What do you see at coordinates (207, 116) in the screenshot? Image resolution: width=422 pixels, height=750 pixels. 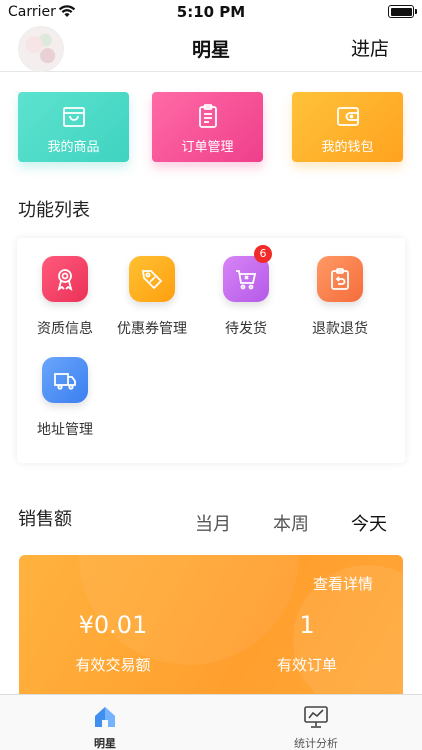 I see `clipboard-list-icon` at bounding box center [207, 116].